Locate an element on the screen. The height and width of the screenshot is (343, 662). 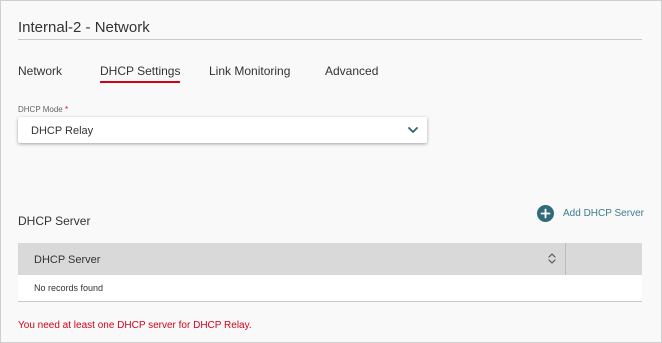
tab-advanced: Advanced is located at coordinates (351, 71).